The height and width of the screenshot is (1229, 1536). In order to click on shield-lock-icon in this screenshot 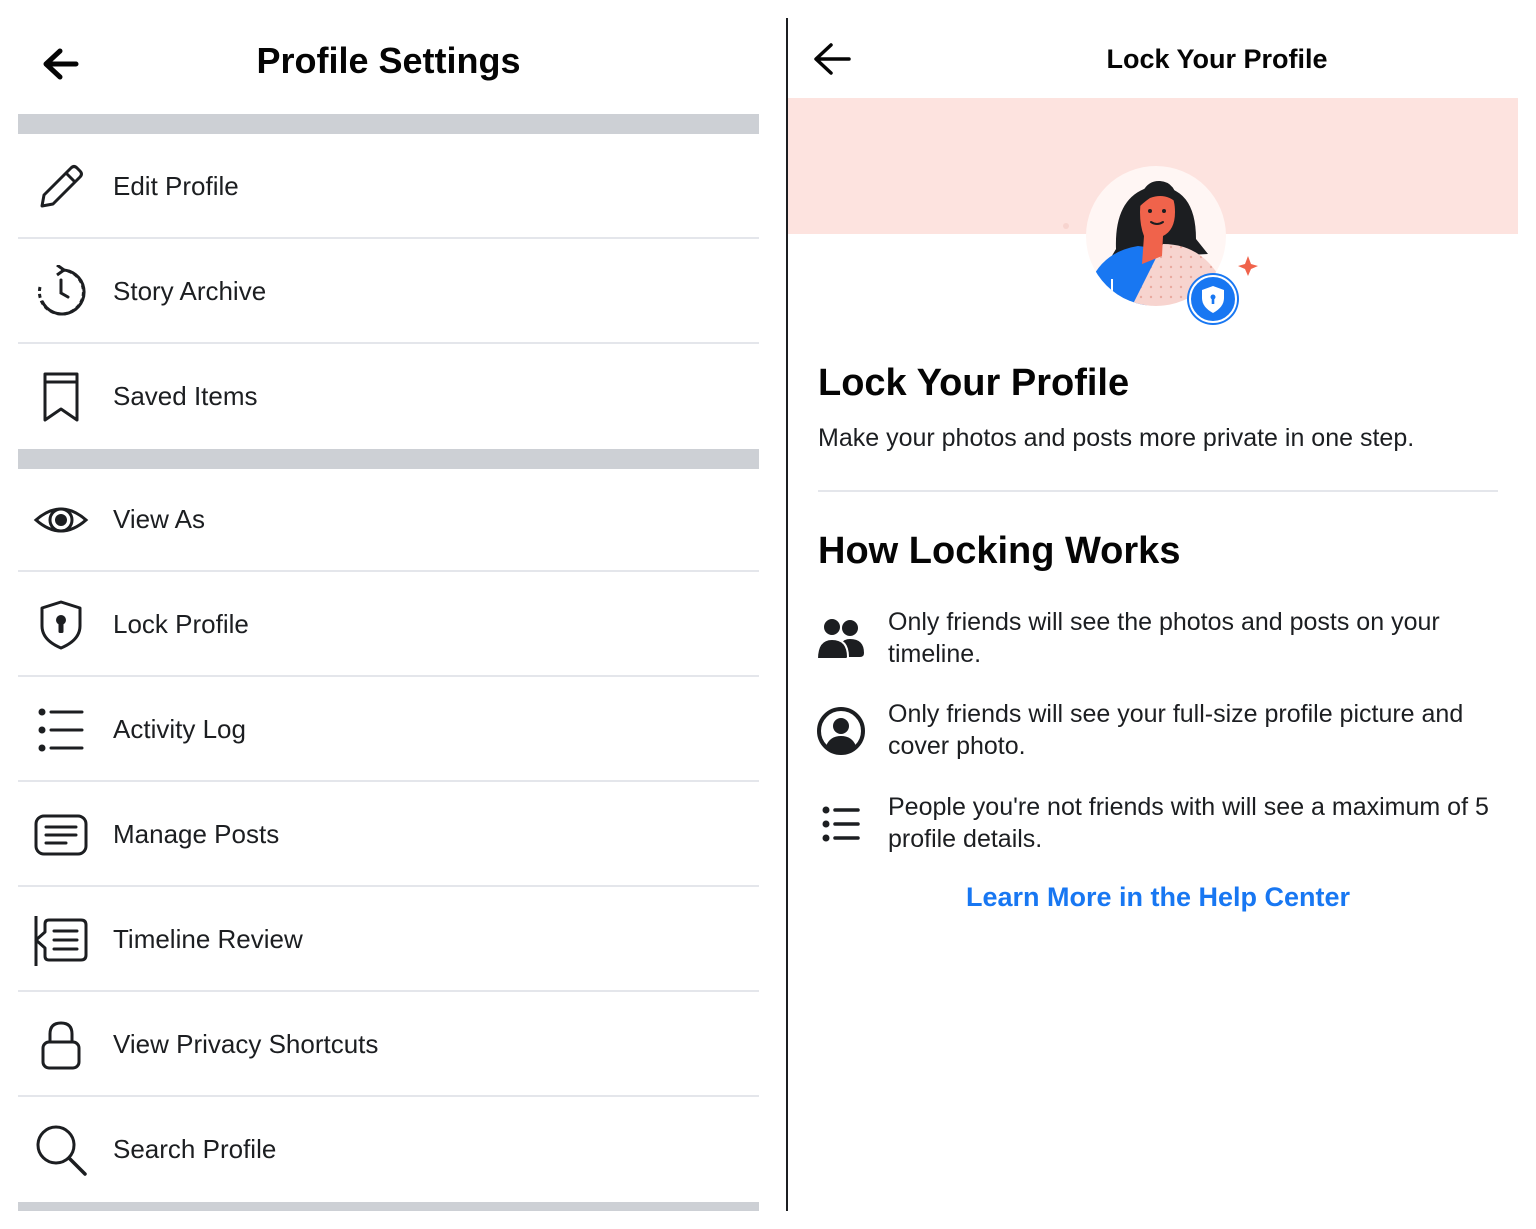, I will do `click(61, 625)`.